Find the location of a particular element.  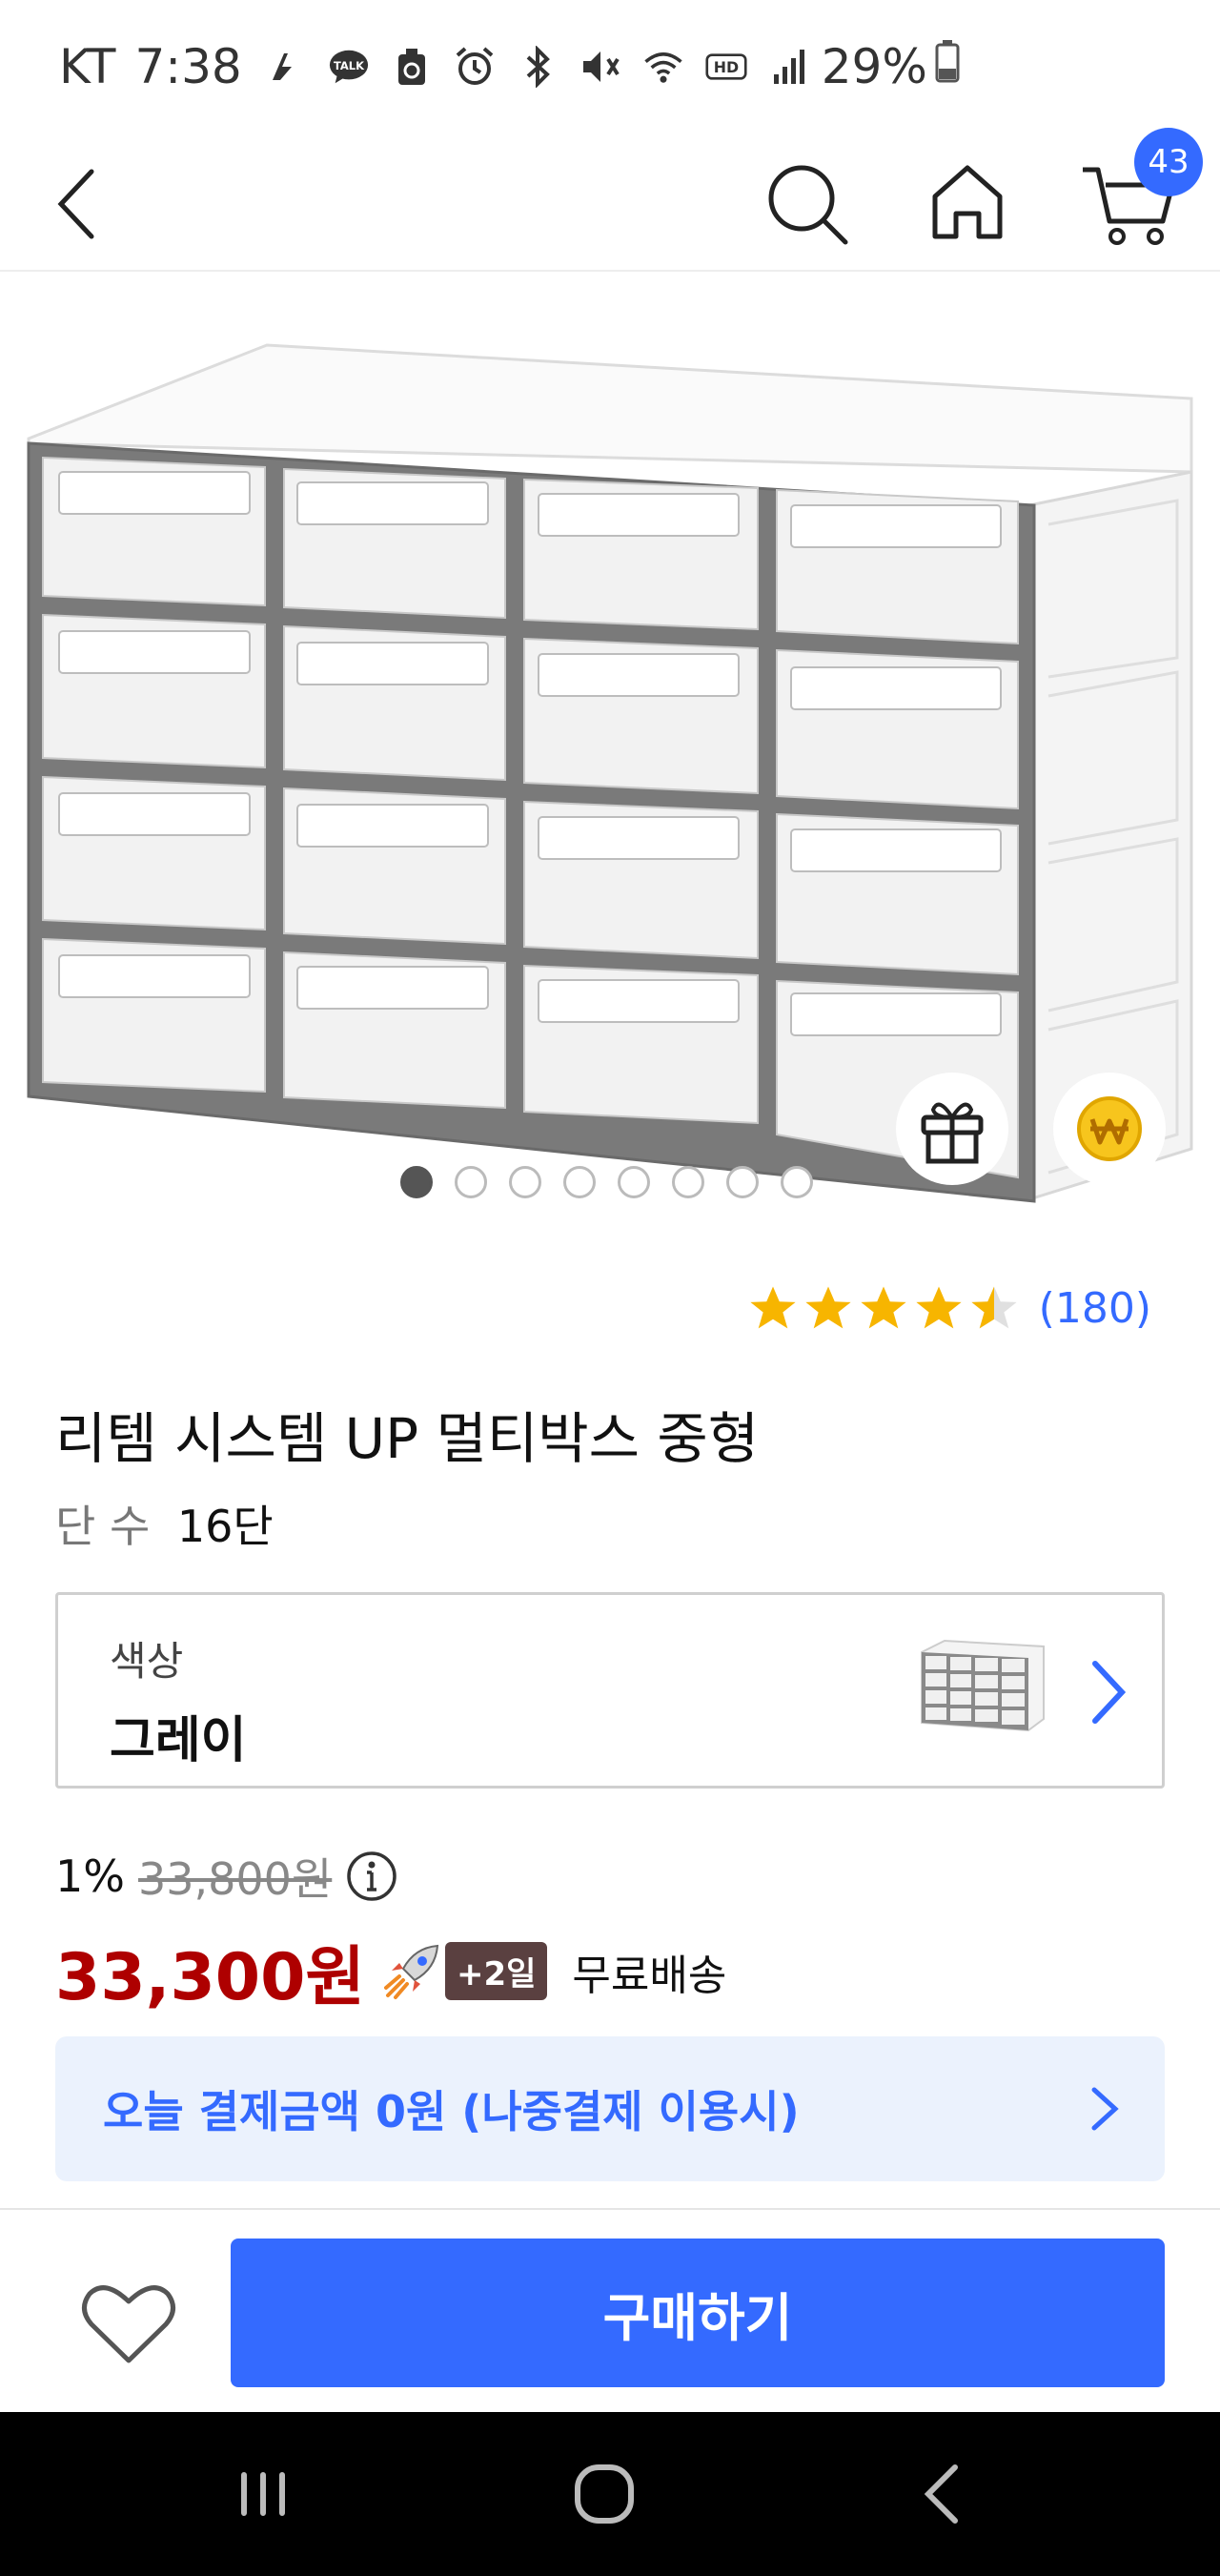

option-thumbnail is located at coordinates (983, 1686).